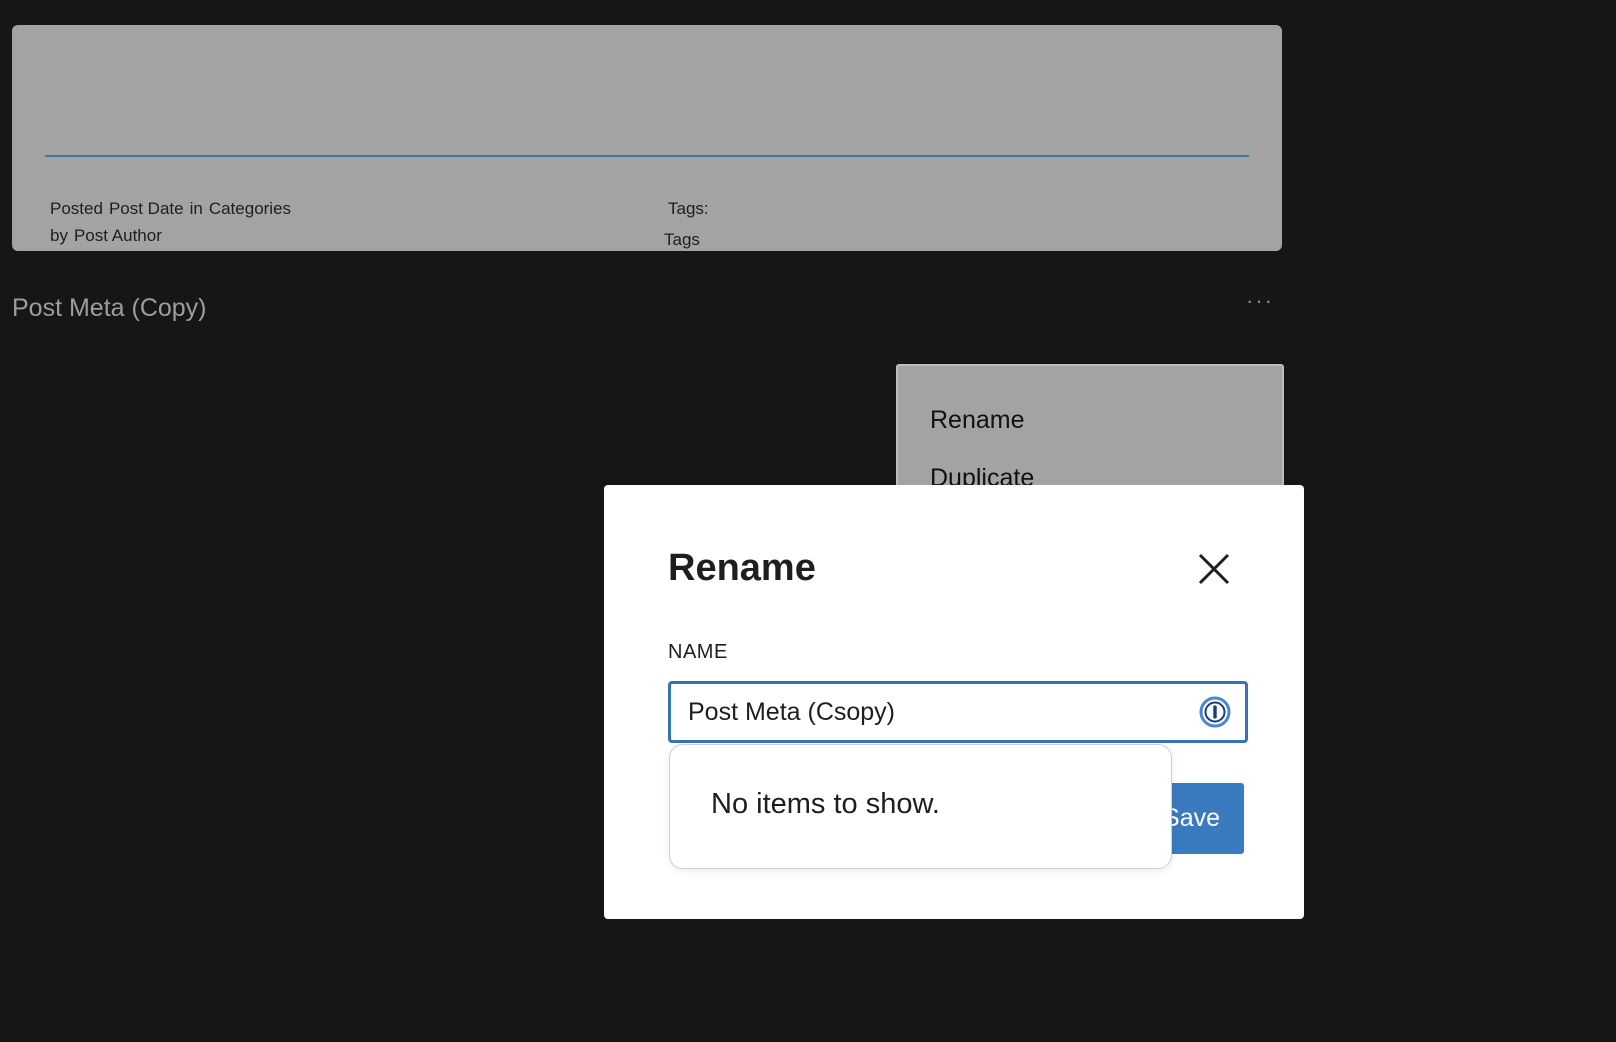 The image size is (1616, 1042). Describe the element at coordinates (686, 223) in the screenshot. I see `post-tags: Tags` at that location.